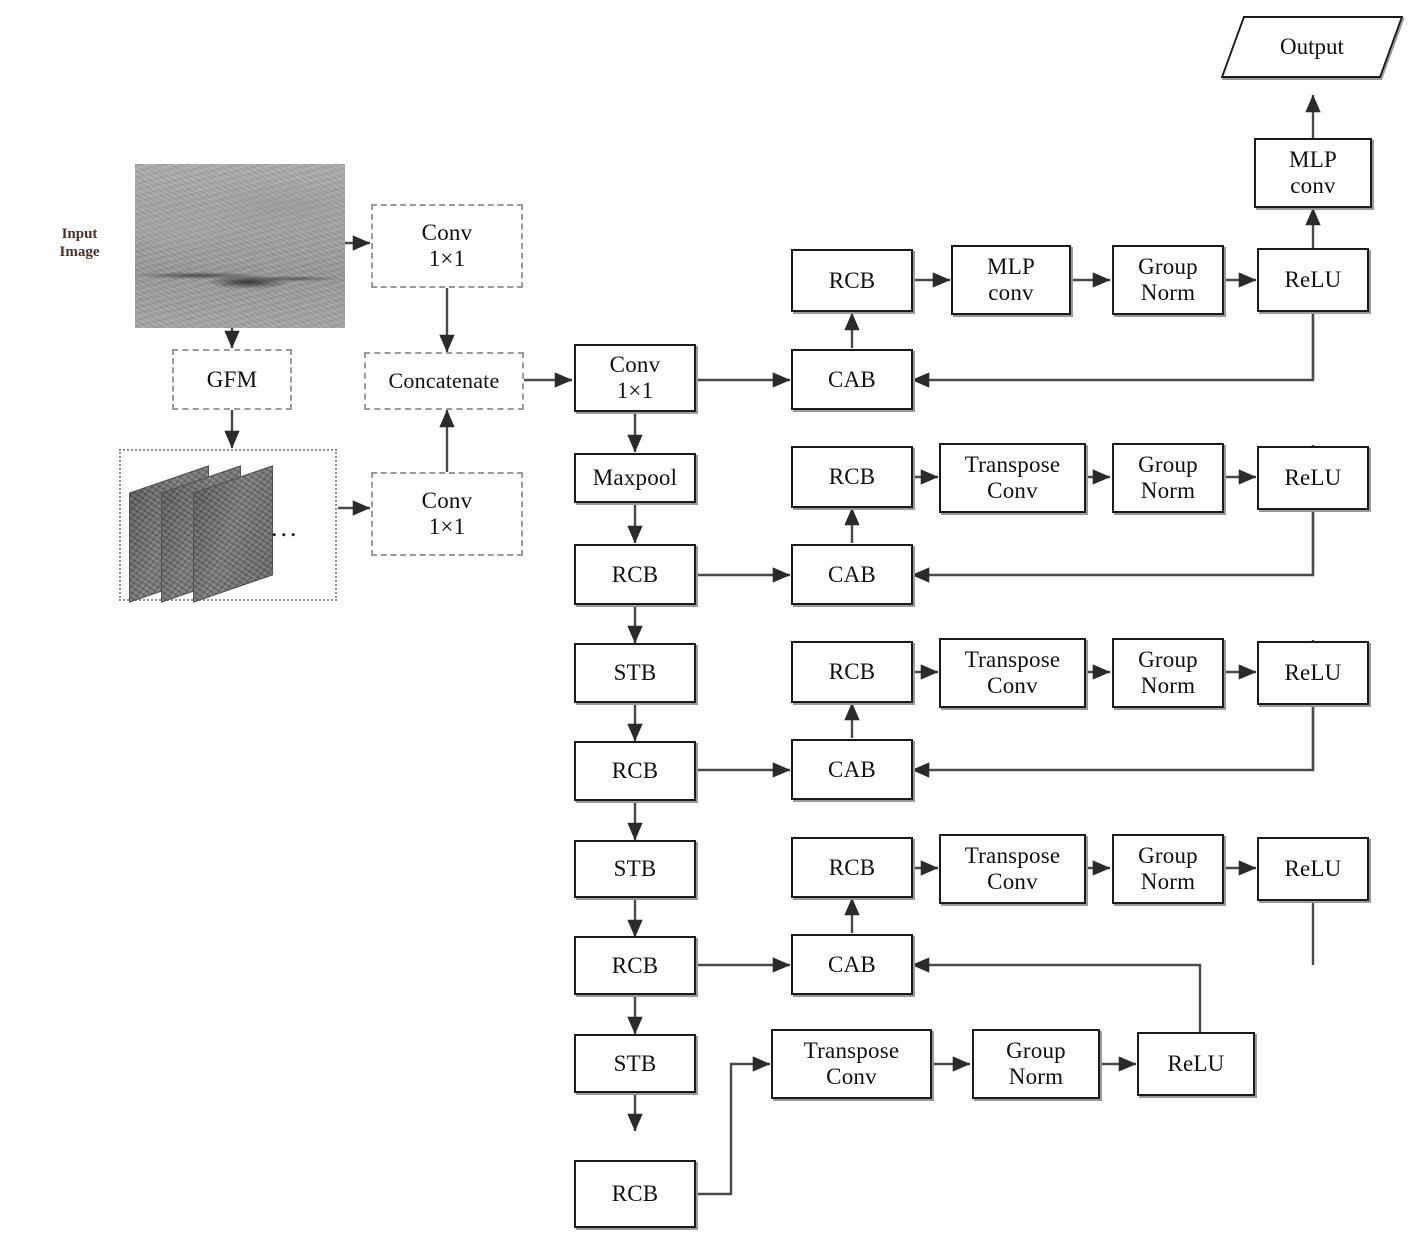  Describe the element at coordinates (635, 478) in the screenshot. I see `maxpool: Maxpool` at that location.